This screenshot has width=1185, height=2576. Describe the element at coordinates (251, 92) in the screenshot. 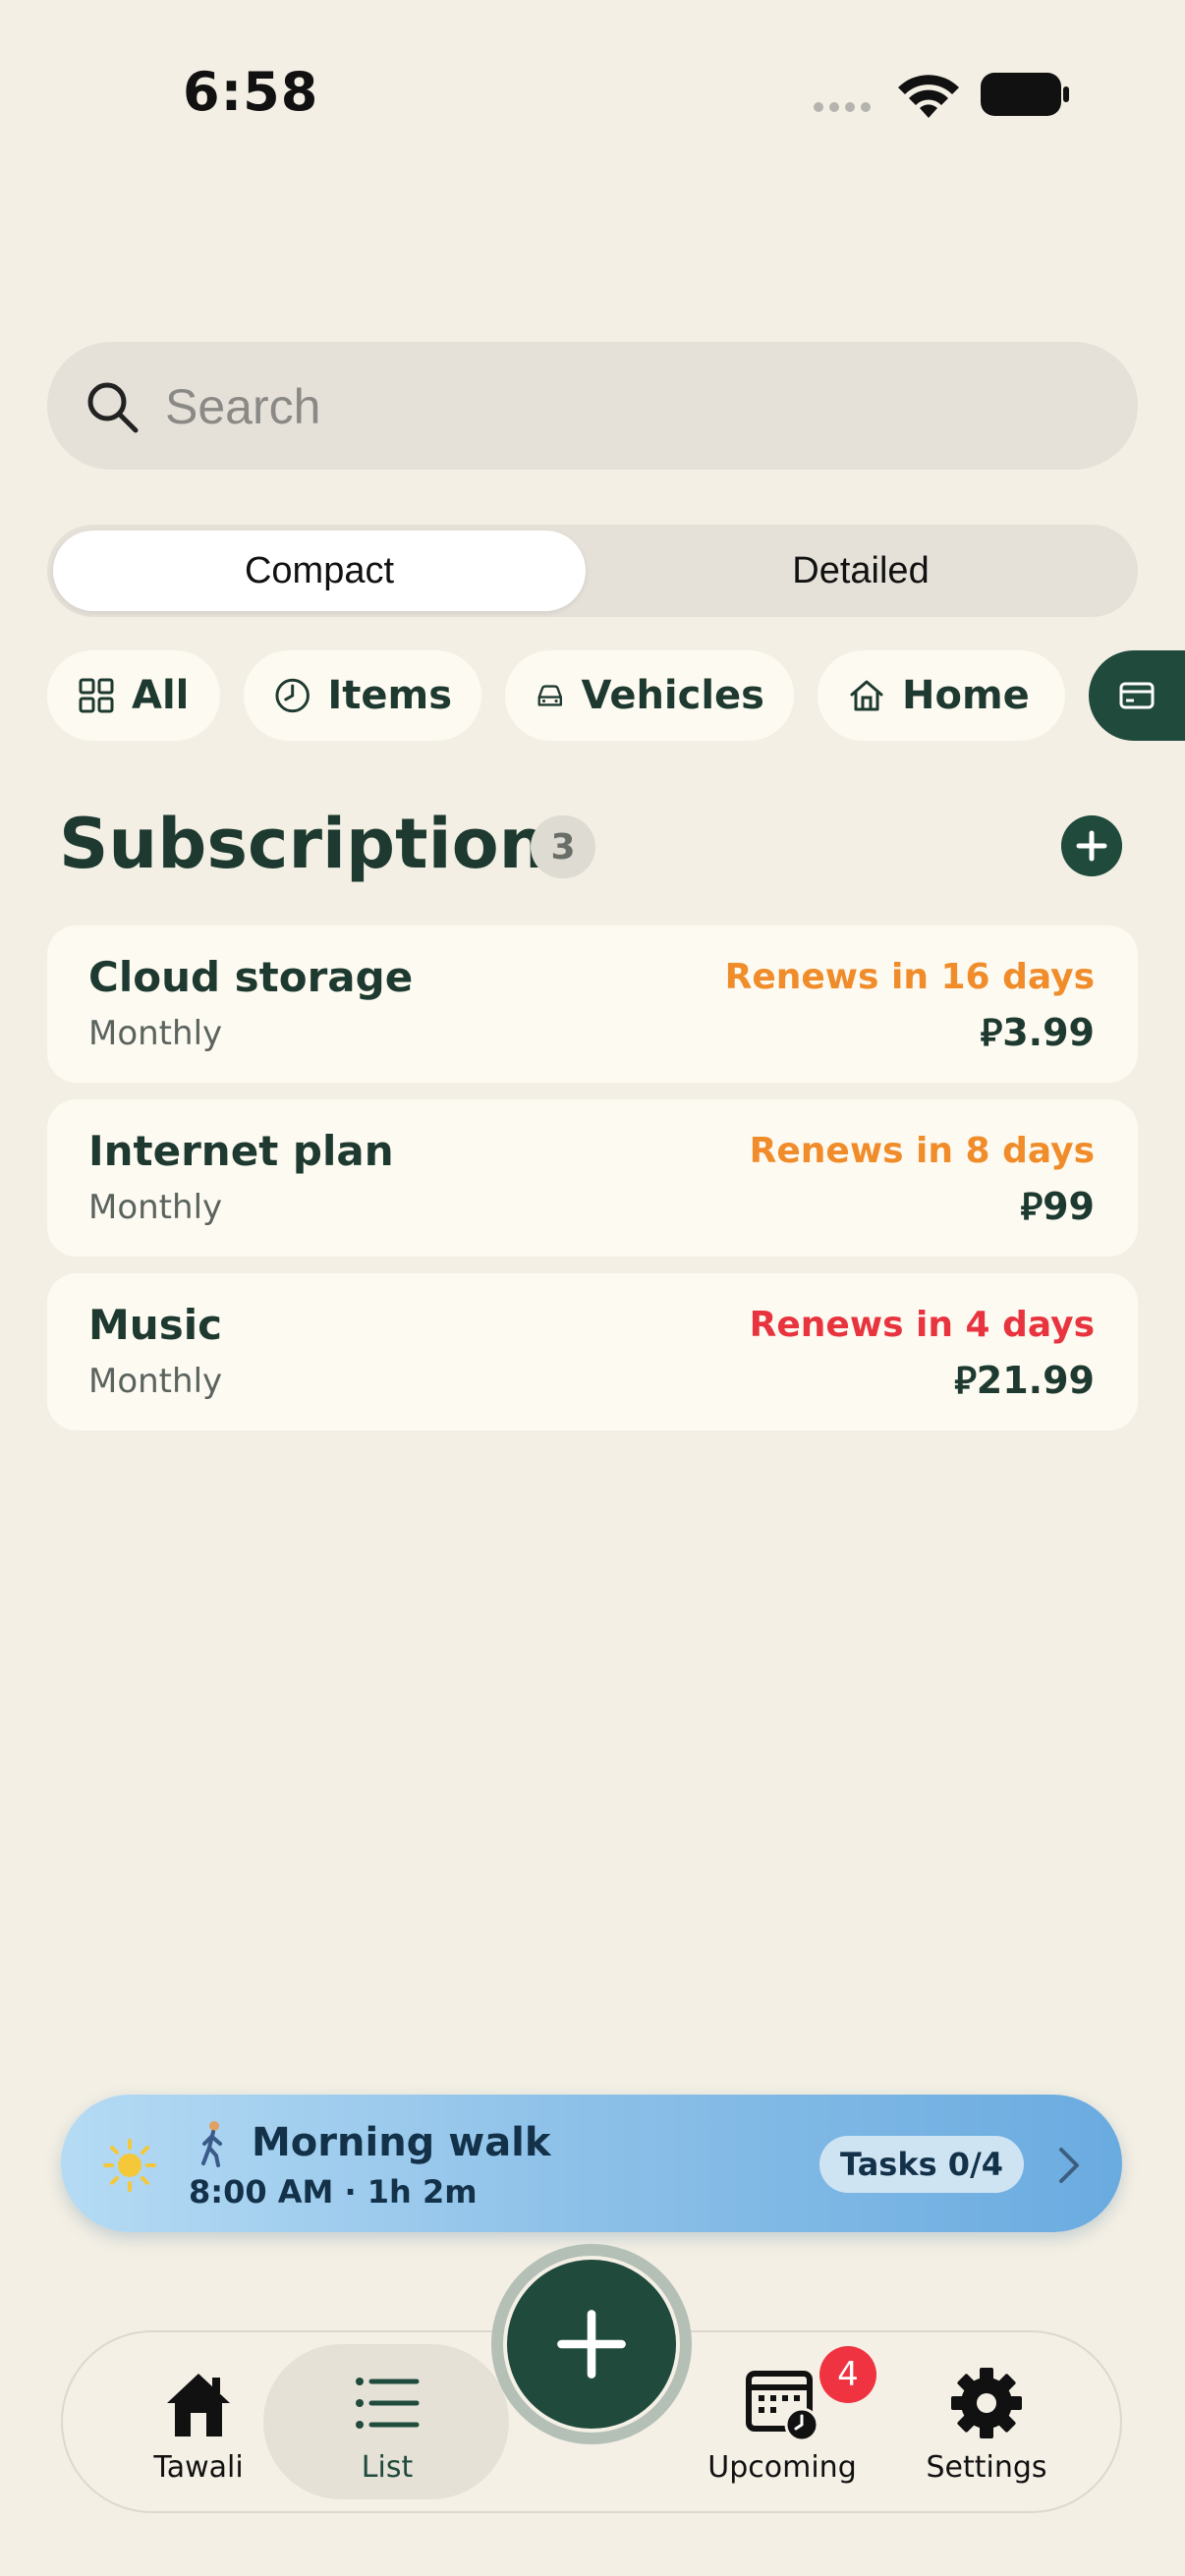

I see `status-time: 6:58` at that location.